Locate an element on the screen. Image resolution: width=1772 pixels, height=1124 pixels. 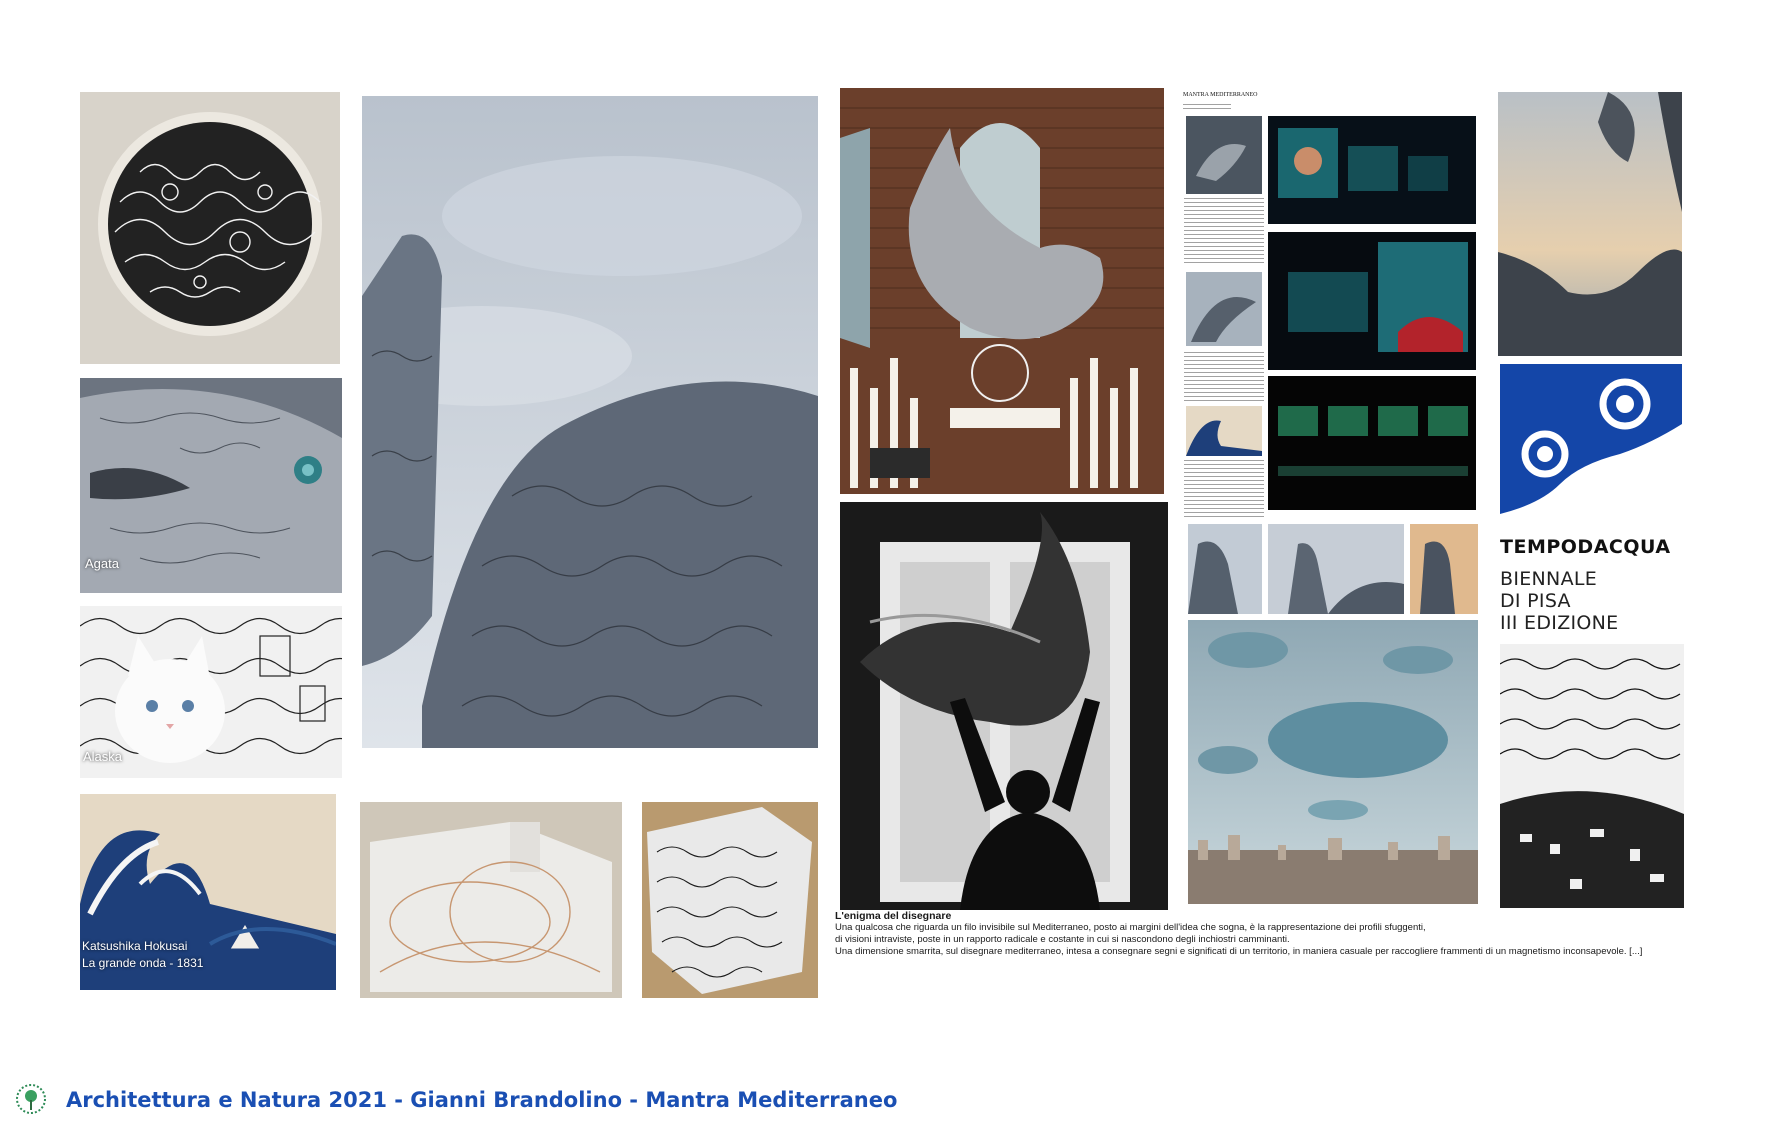
tempodacqua-logo-icon is located at coordinates (1591, 441).